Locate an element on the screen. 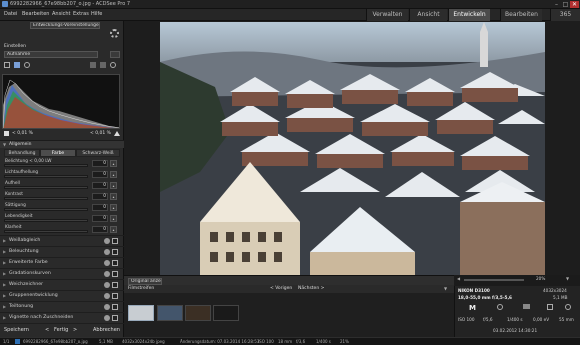 Image resolution: width=580 pixels, height=345 pixels. tool-weichzeichner: ▶ Weichzeichner is located at coordinates (62, 284).